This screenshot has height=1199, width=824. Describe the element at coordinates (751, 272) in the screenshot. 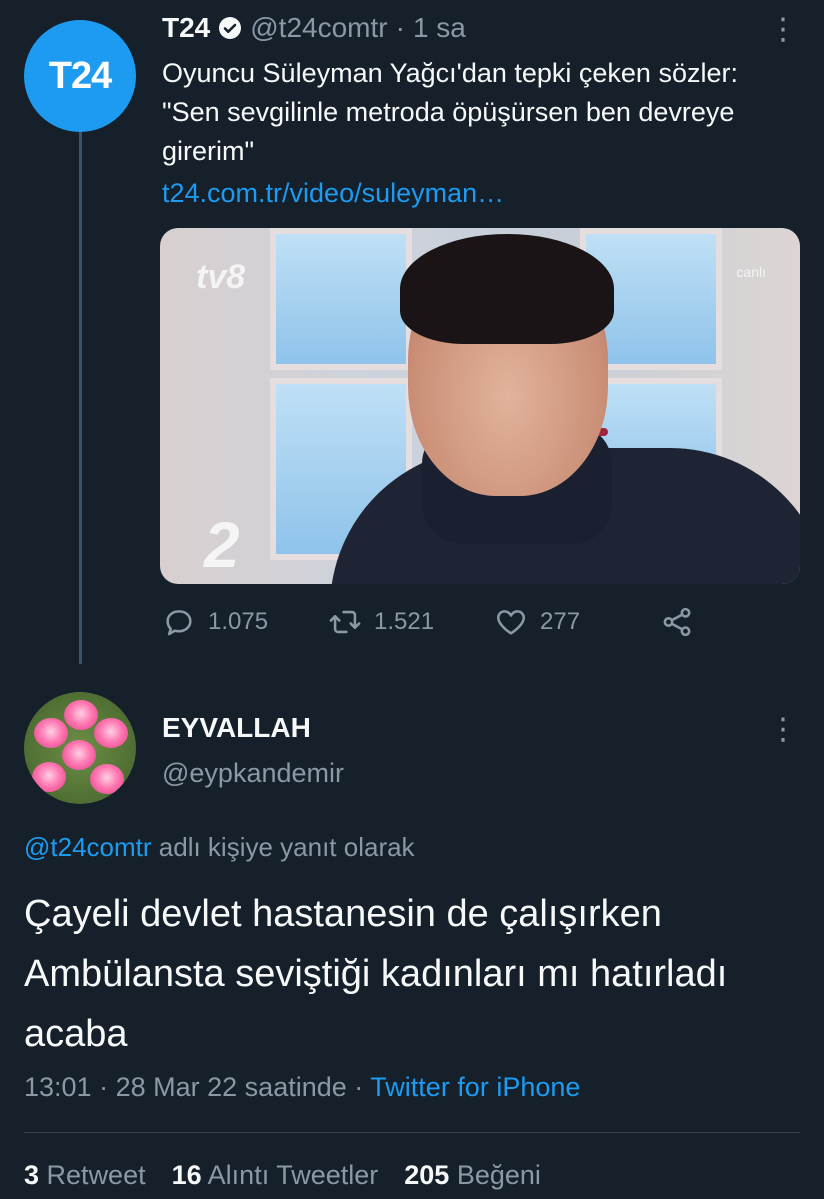

I see `live-label: canlı` at that location.